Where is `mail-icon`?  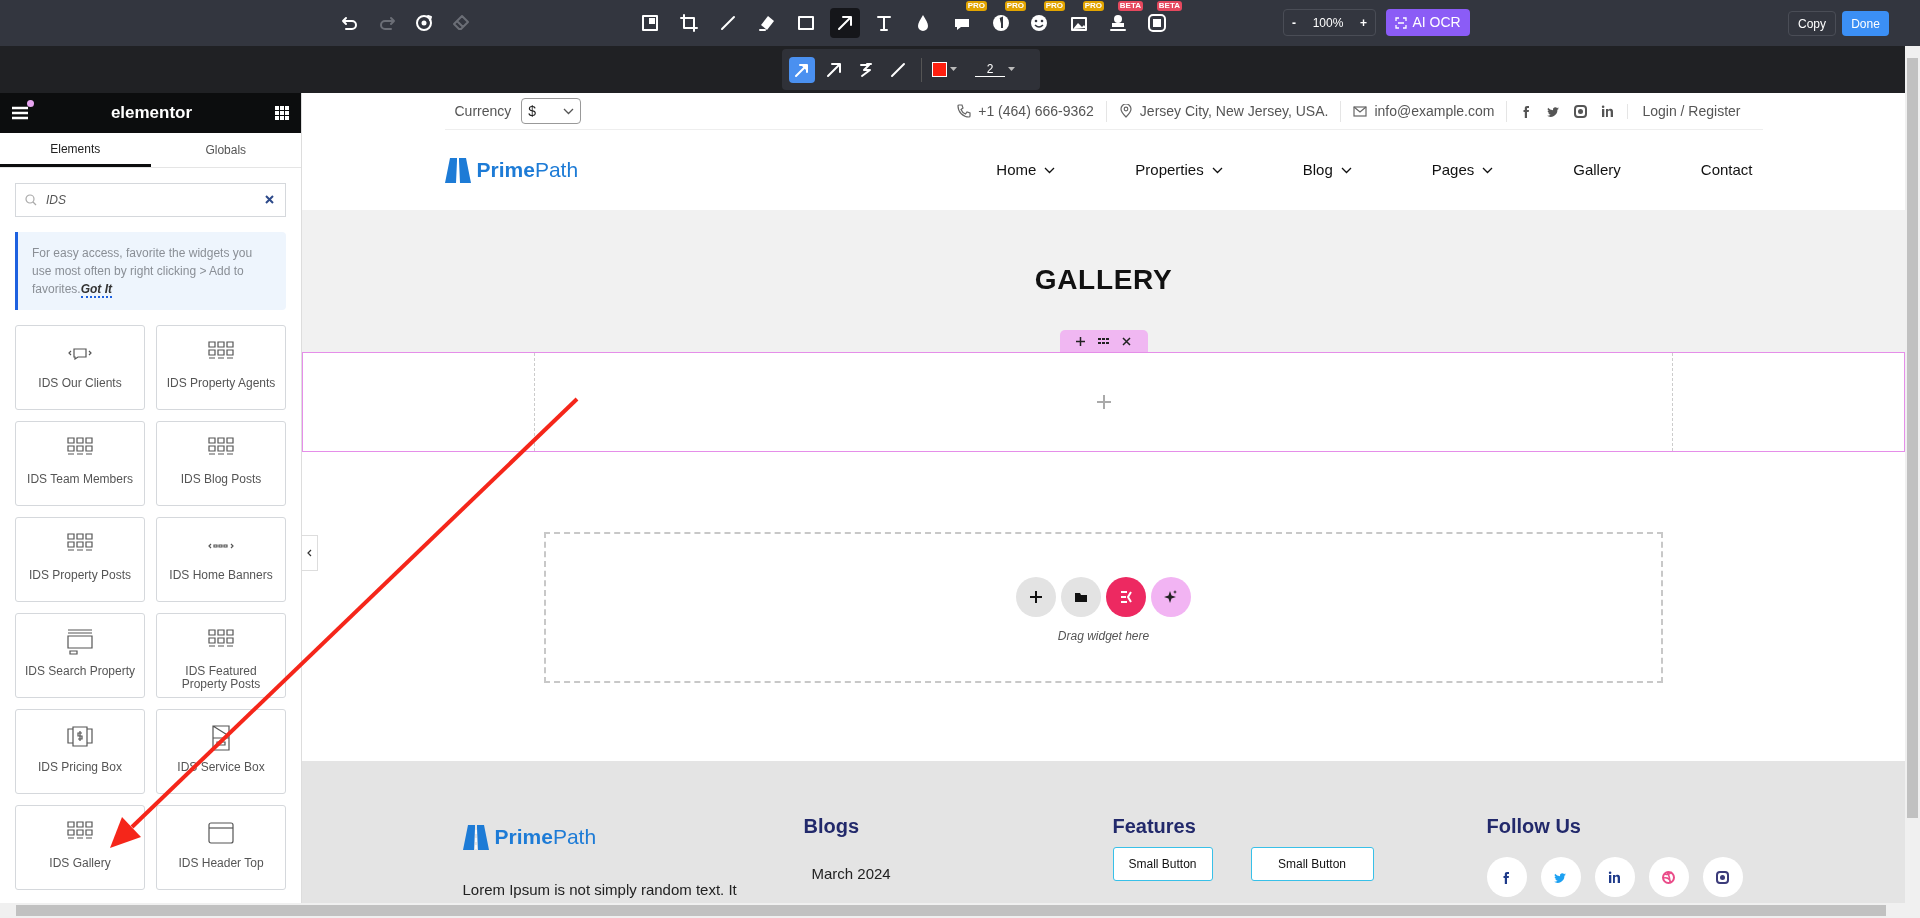
mail-icon is located at coordinates (1360, 111).